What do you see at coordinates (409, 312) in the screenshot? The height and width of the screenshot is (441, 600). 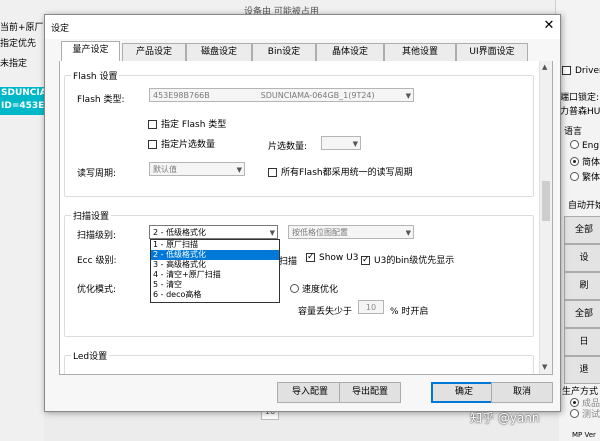 I see `capacity-loss-suffix: % 时开启` at bounding box center [409, 312].